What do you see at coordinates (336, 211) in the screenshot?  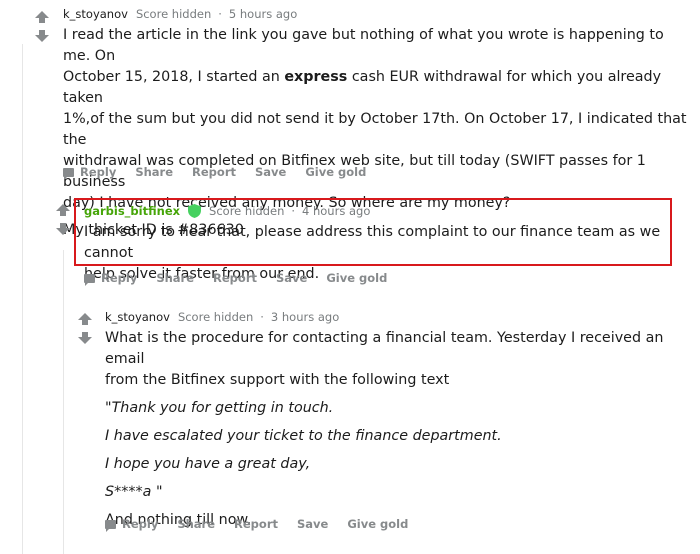 I see `timestamp: 4 hours ago` at bounding box center [336, 211].